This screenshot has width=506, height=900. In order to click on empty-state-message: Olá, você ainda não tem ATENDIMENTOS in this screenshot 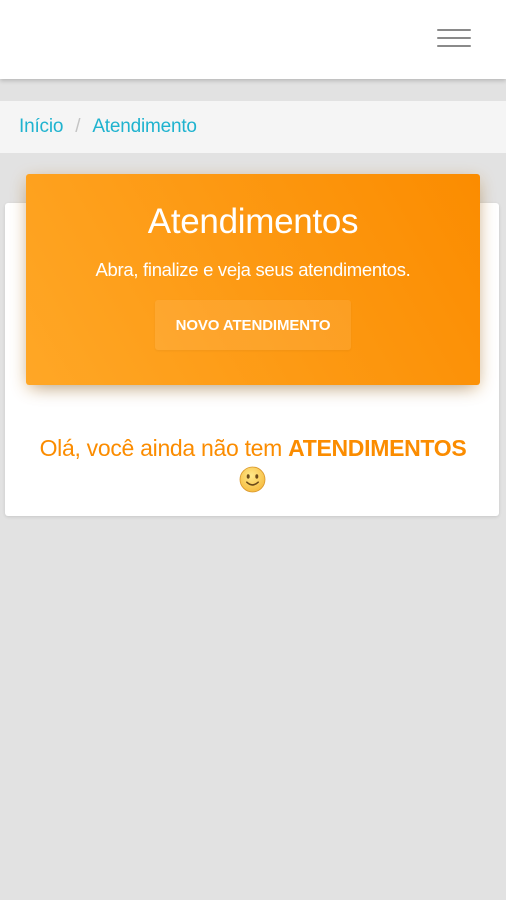, I will do `click(253, 448)`.